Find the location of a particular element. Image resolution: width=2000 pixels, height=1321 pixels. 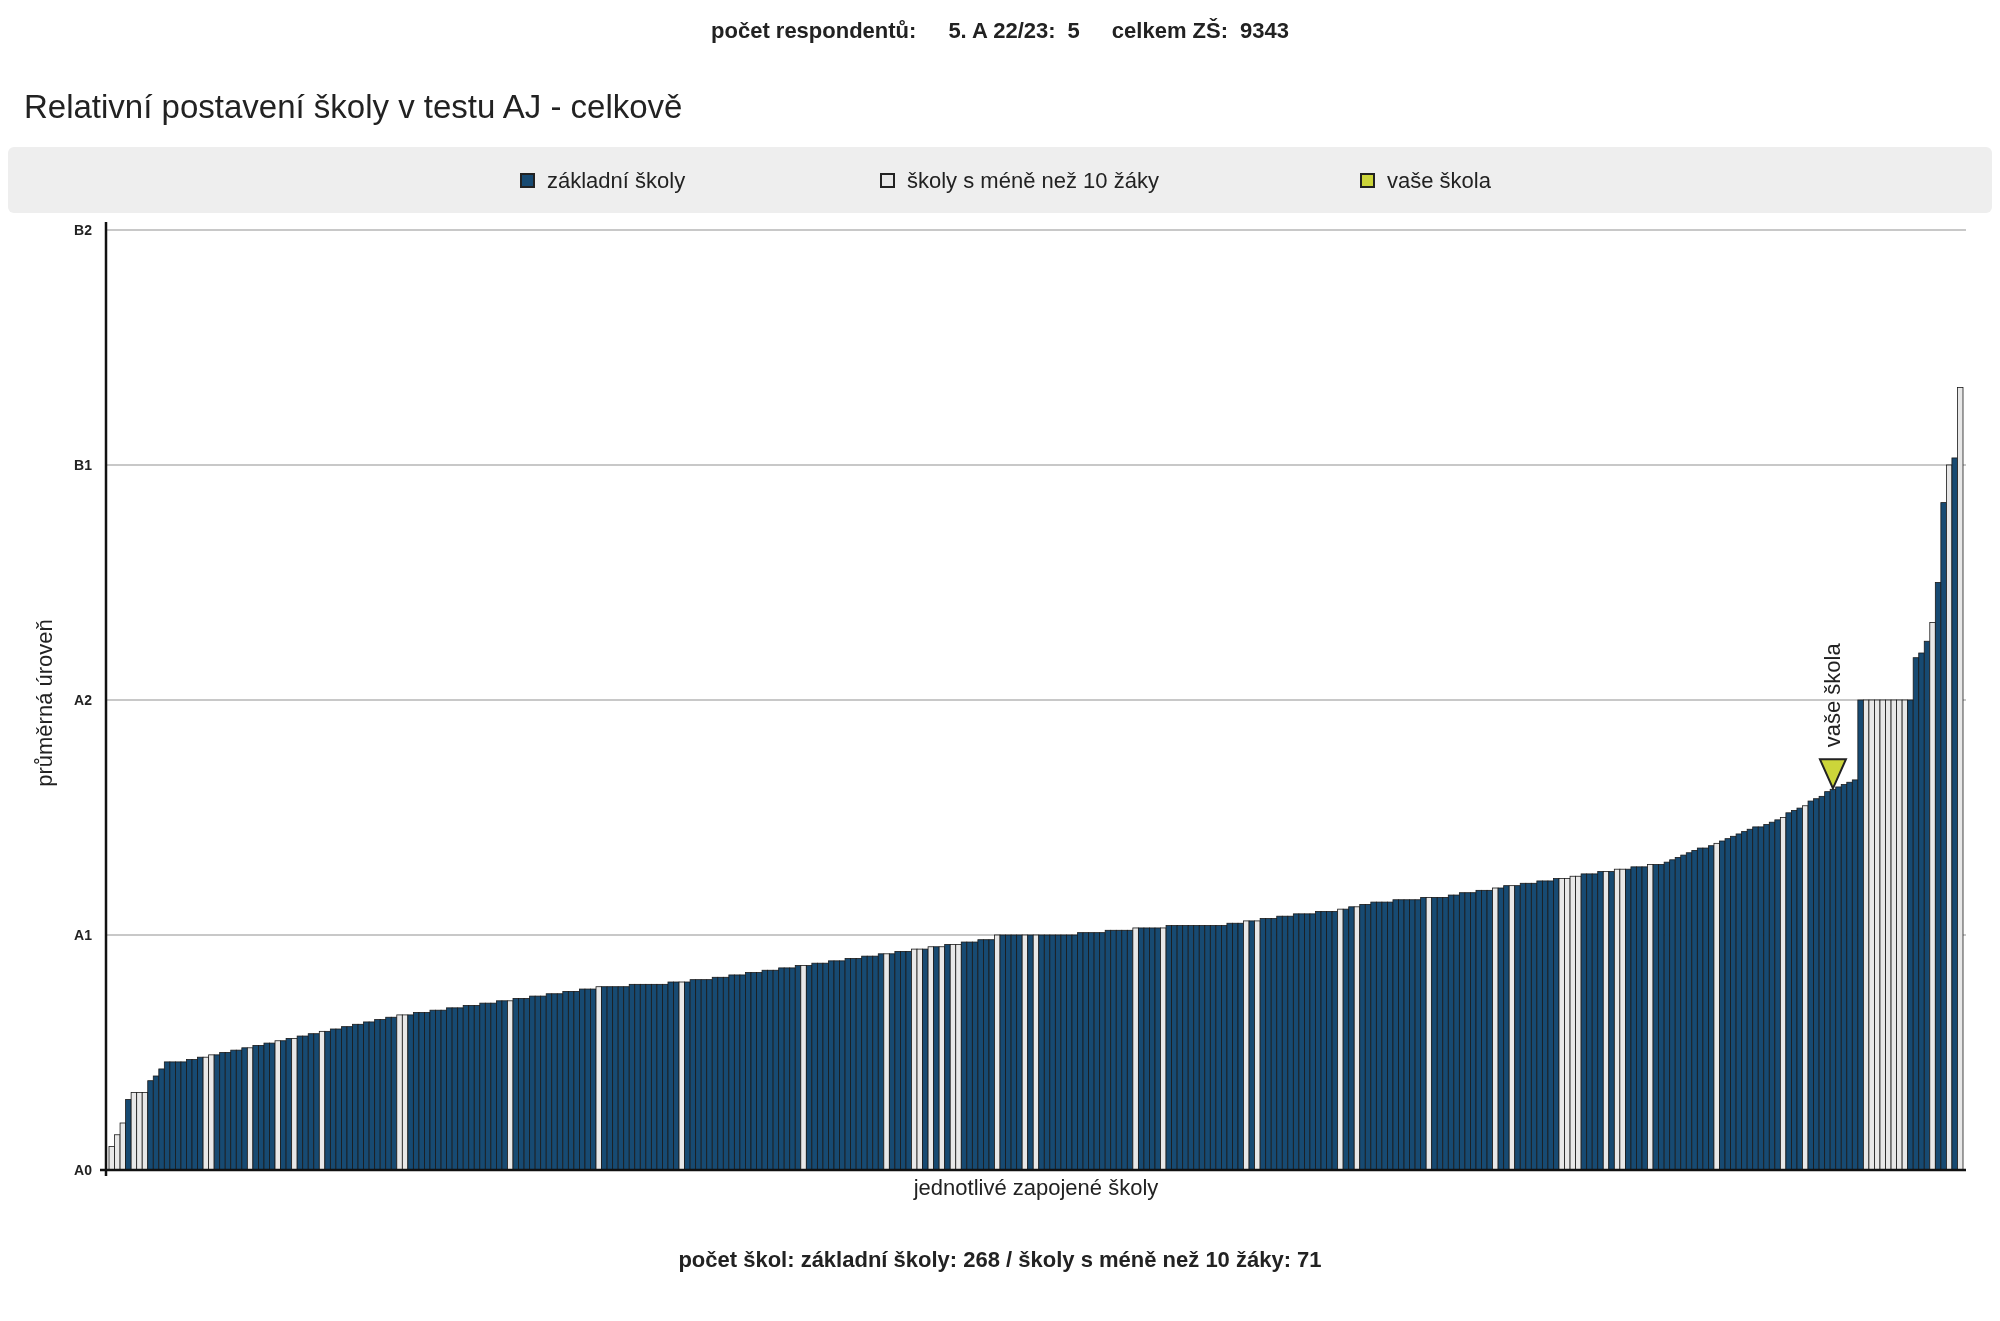

y-axis-title: průměrná úroveň is located at coordinates (44, 703).